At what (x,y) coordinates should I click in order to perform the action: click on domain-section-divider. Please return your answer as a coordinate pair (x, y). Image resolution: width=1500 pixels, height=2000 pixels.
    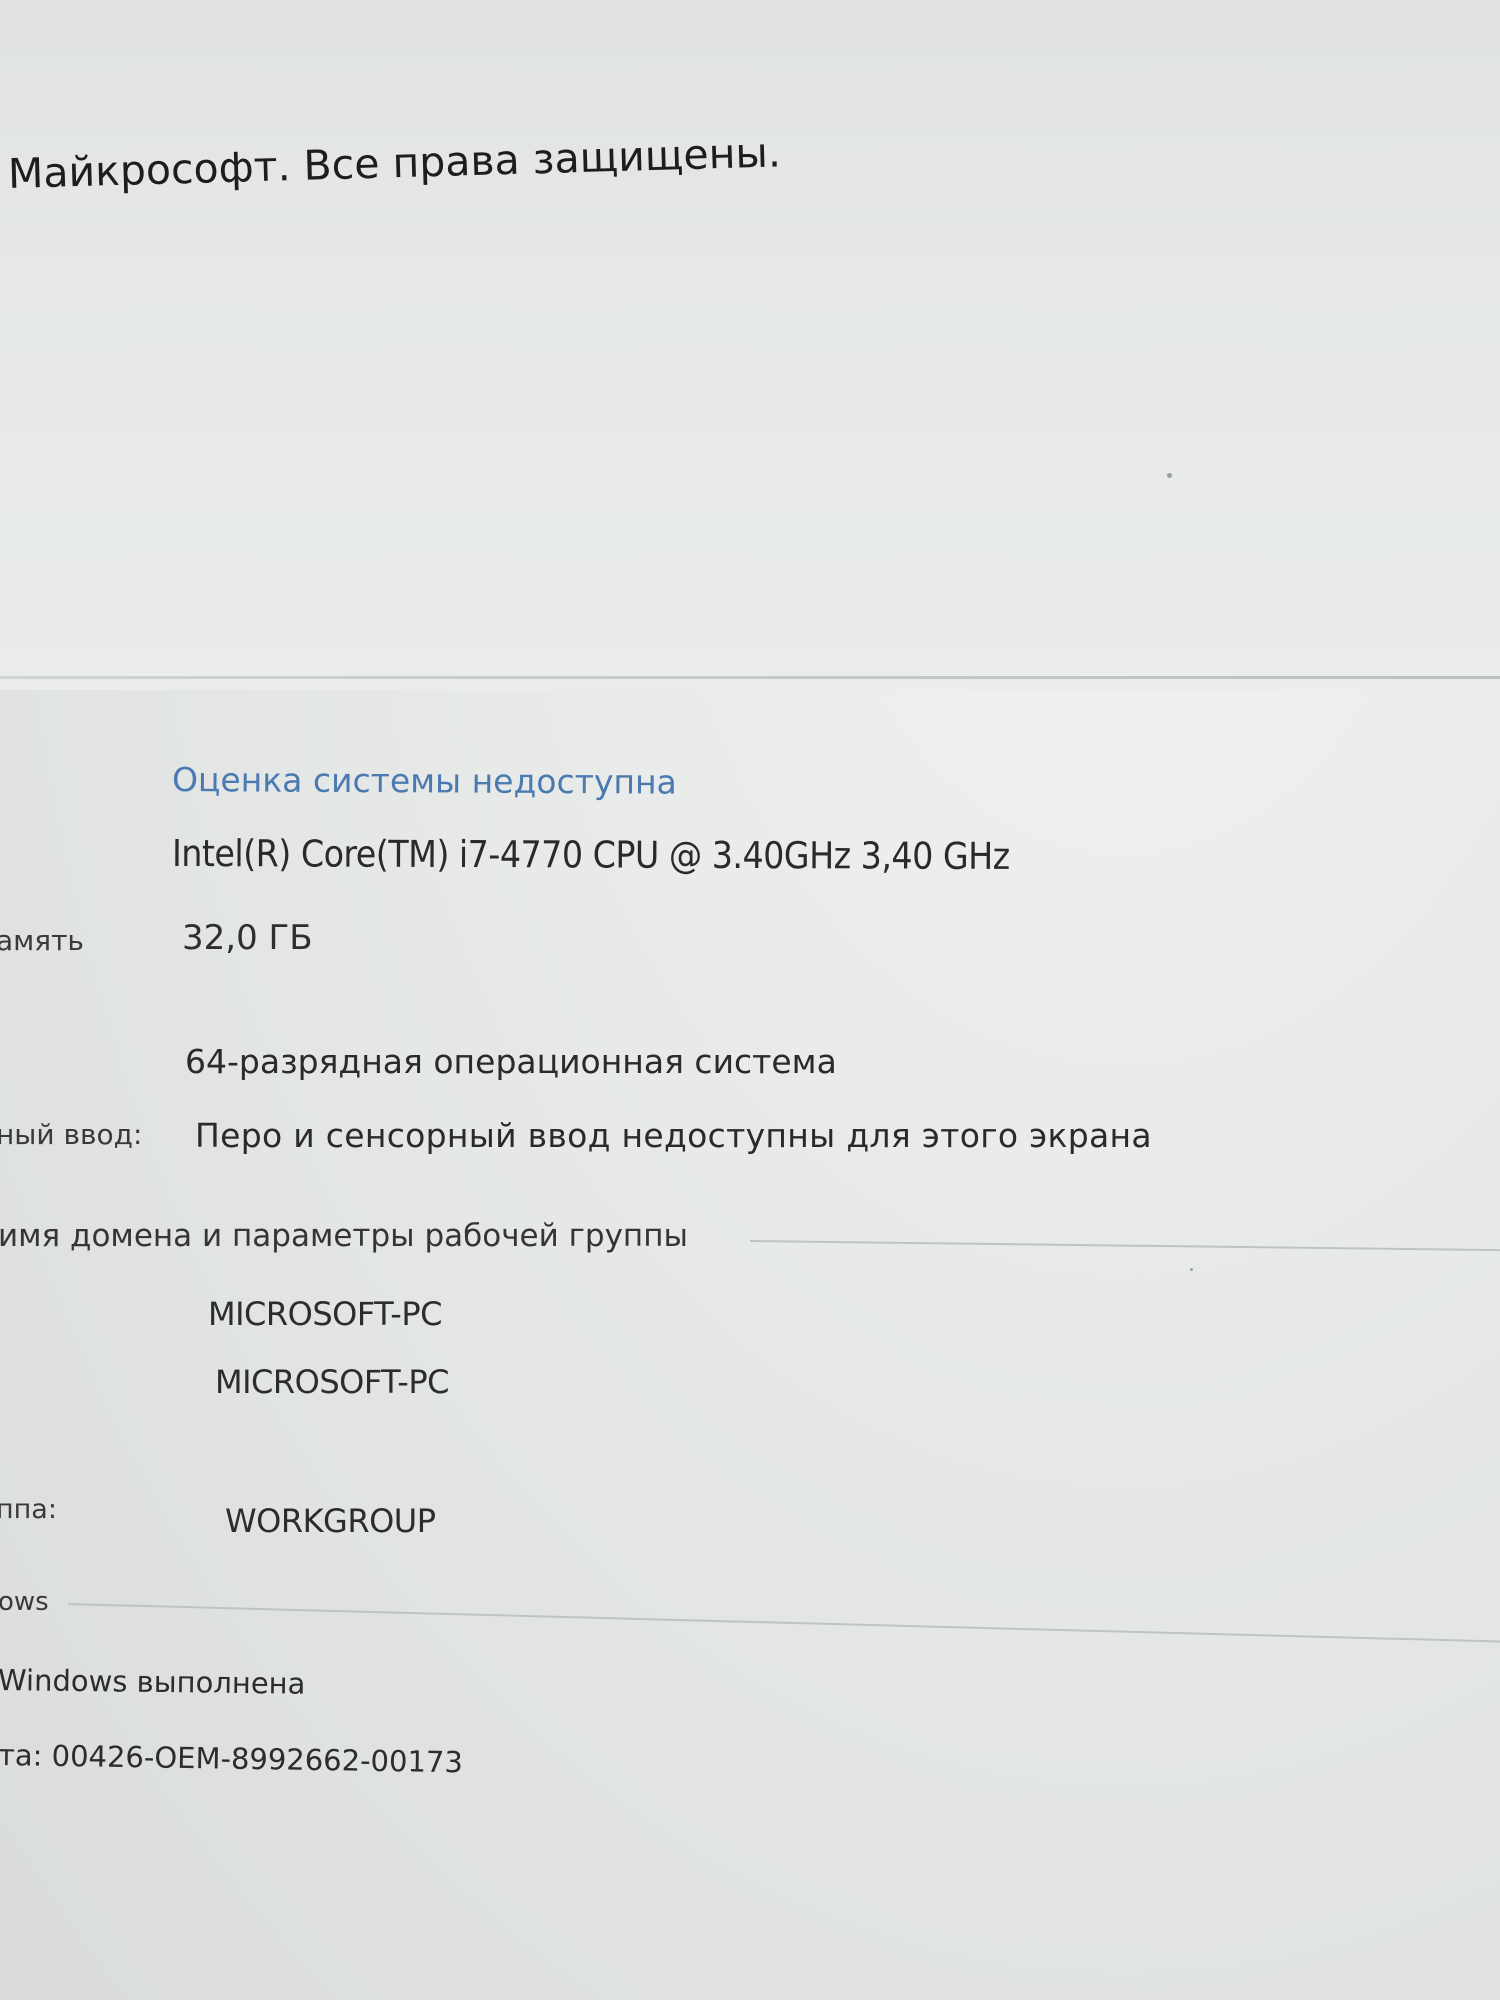
    Looking at the image, I should click on (1124, 1246).